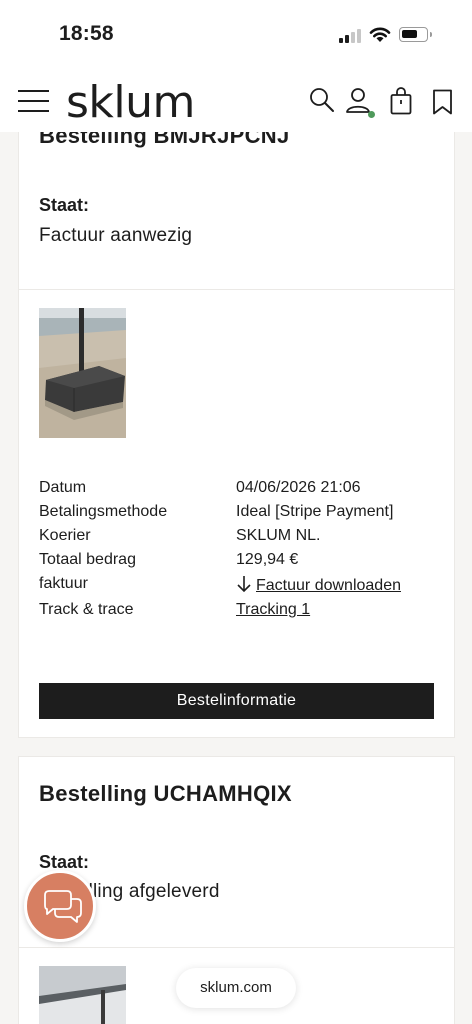 The width and height of the screenshot is (472, 1024). I want to click on battery-icon, so click(415, 34).